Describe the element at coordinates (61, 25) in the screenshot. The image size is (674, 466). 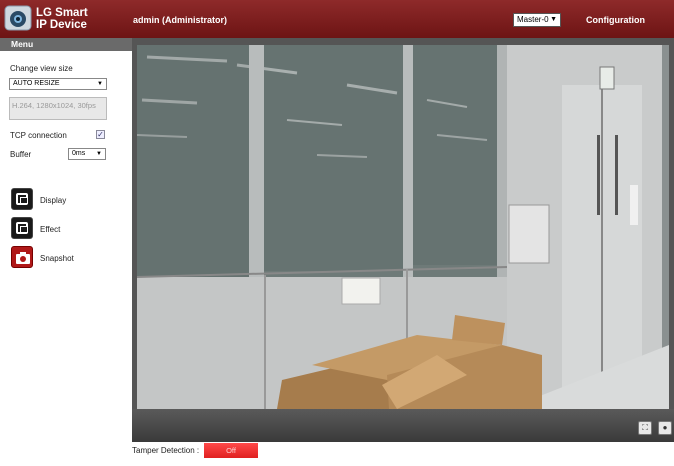
I see `brand-line2: IP Device` at that location.